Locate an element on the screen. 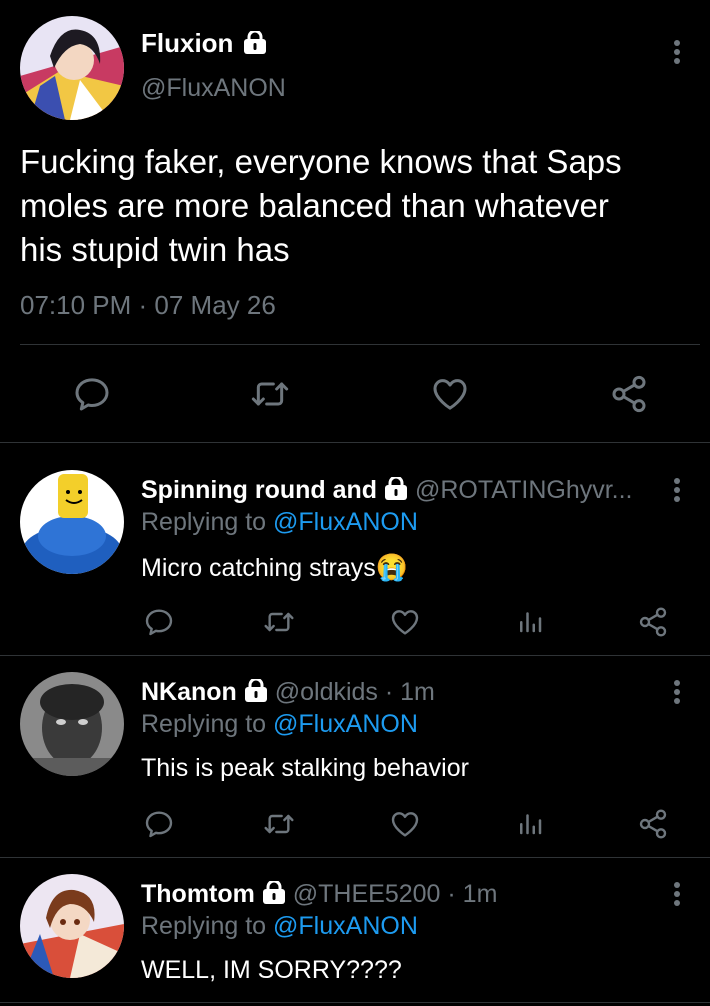 This screenshot has width=710, height=1006. display-name: Thomtom is located at coordinates (198, 894).